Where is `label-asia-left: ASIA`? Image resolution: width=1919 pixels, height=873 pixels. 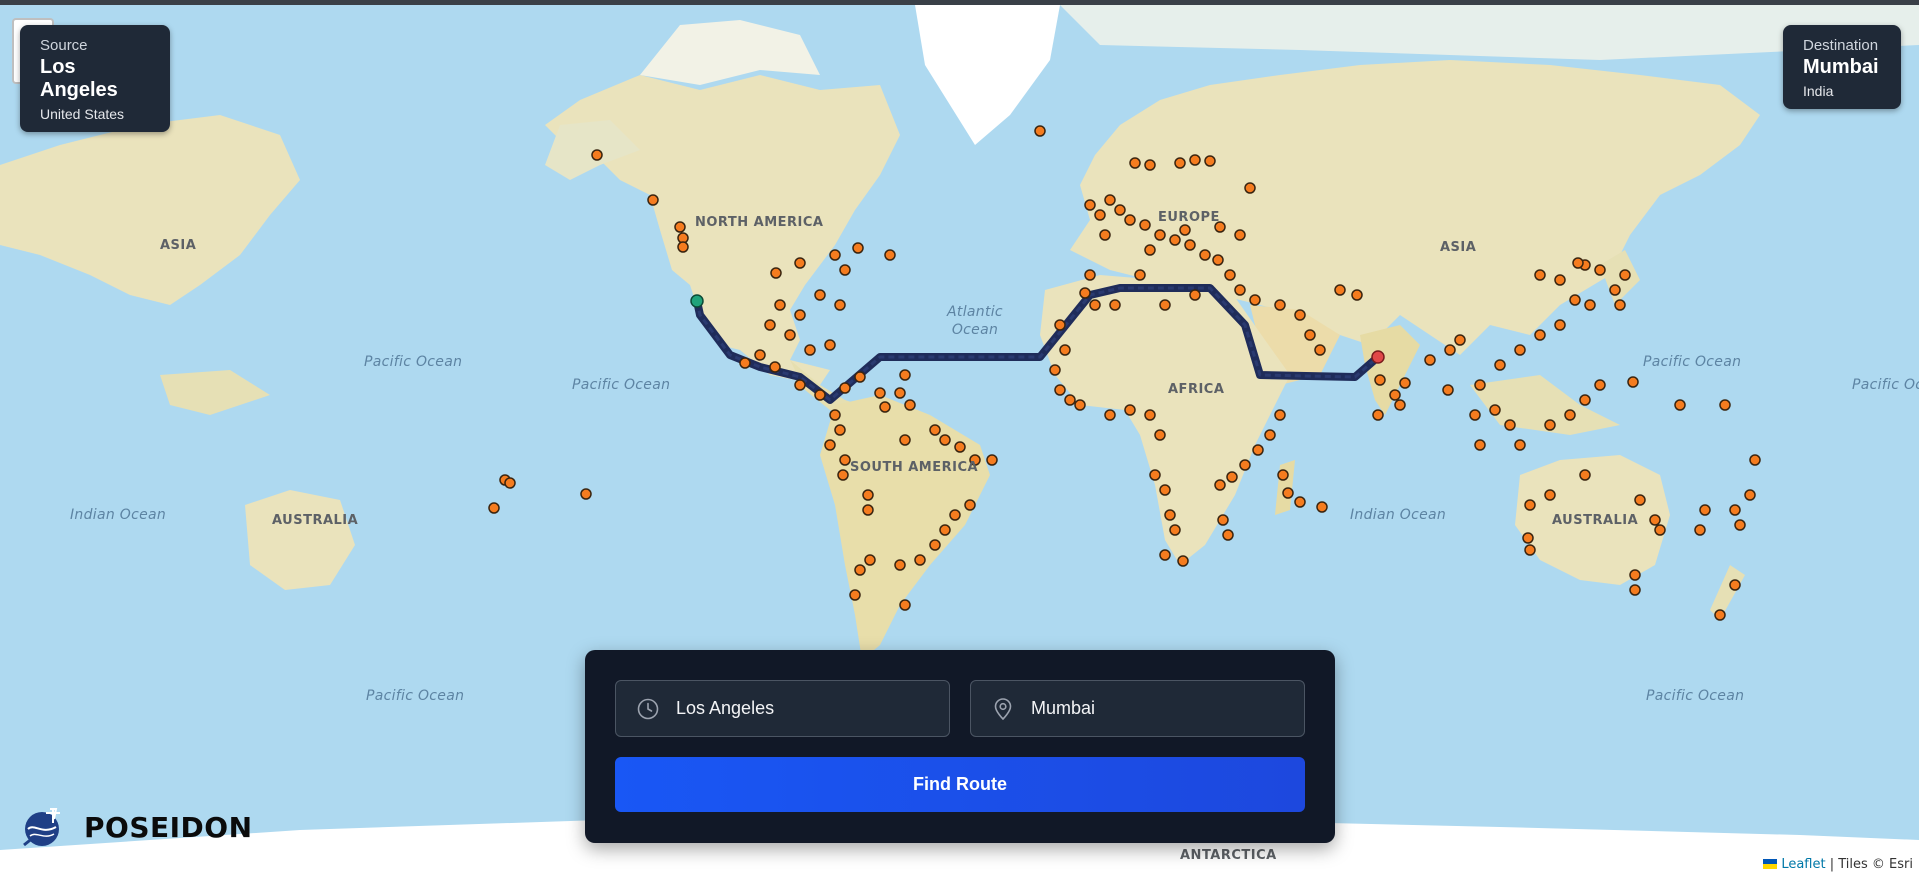 label-asia-left: ASIA is located at coordinates (178, 245).